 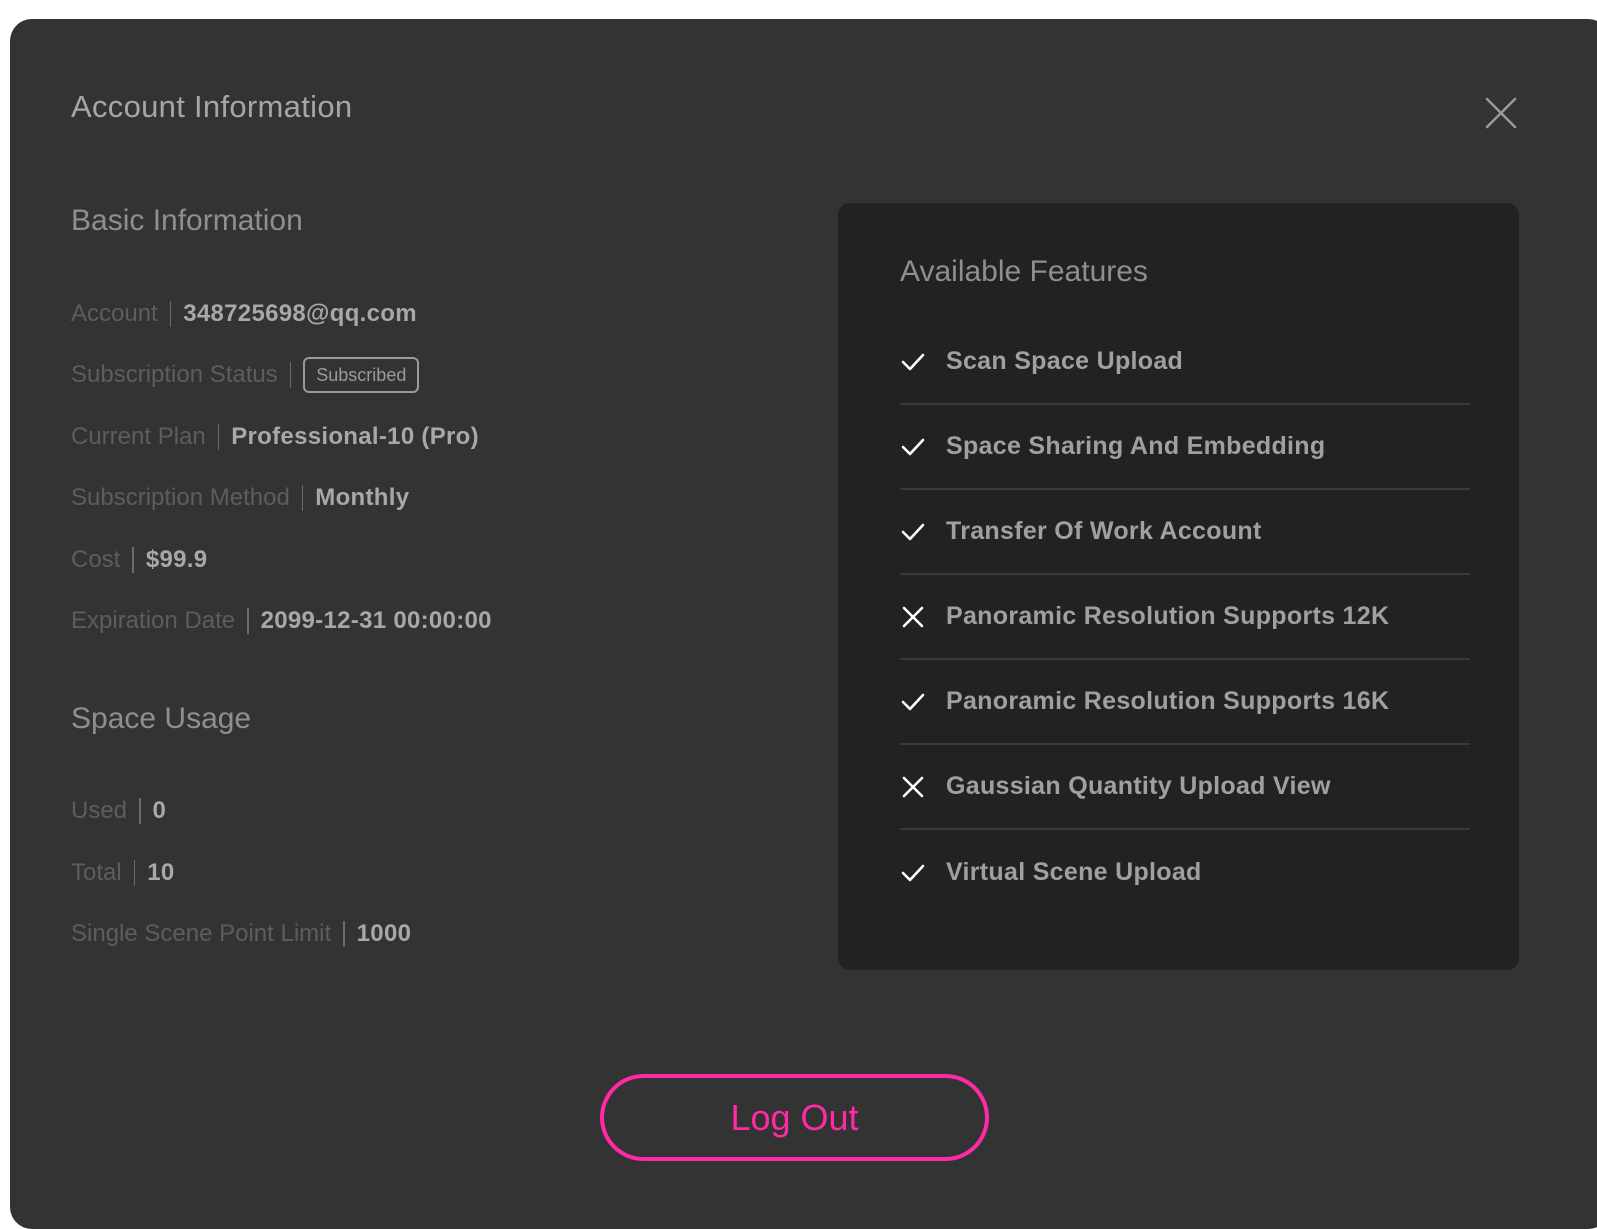 What do you see at coordinates (176, 559) in the screenshot?
I see `cost-value: $99.9` at bounding box center [176, 559].